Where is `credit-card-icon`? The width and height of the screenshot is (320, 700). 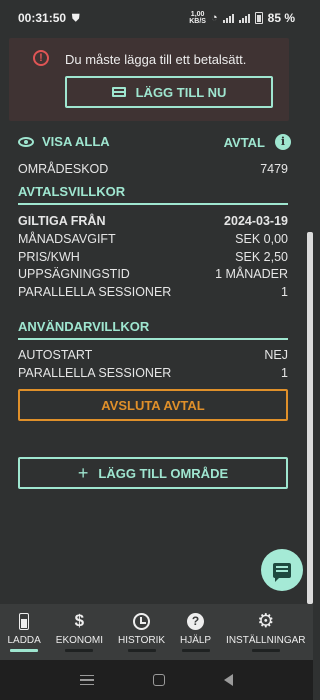 credit-card-icon is located at coordinates (118, 92).